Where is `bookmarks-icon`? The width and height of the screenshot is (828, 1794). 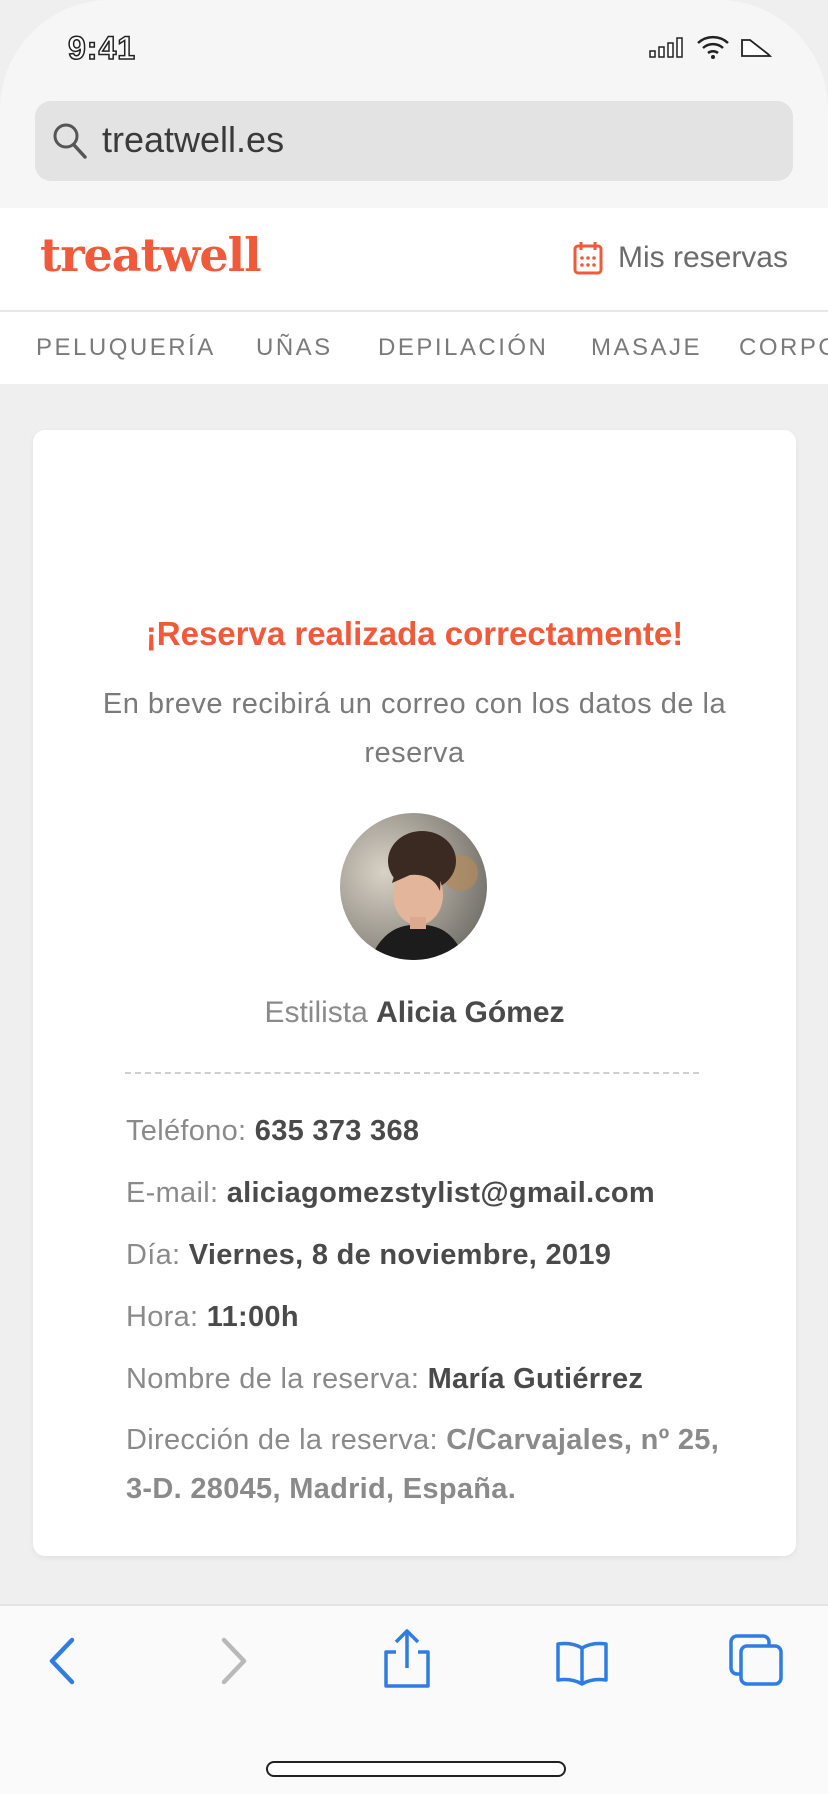 bookmarks-icon is located at coordinates (582, 1663).